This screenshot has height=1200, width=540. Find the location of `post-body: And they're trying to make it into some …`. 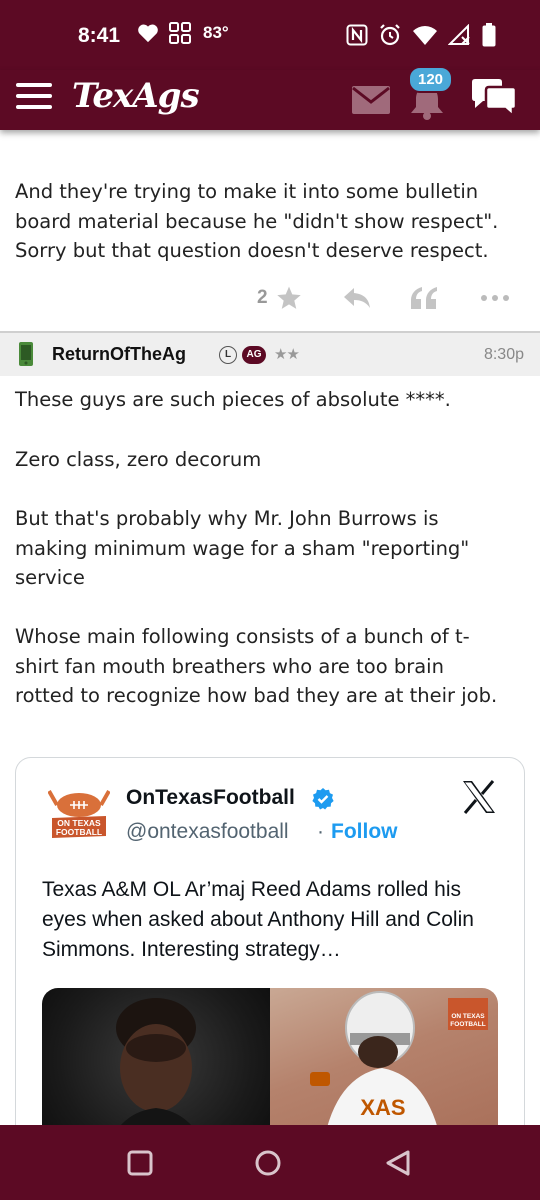

post-body: And they're trying to make it into some … is located at coordinates (257, 221).